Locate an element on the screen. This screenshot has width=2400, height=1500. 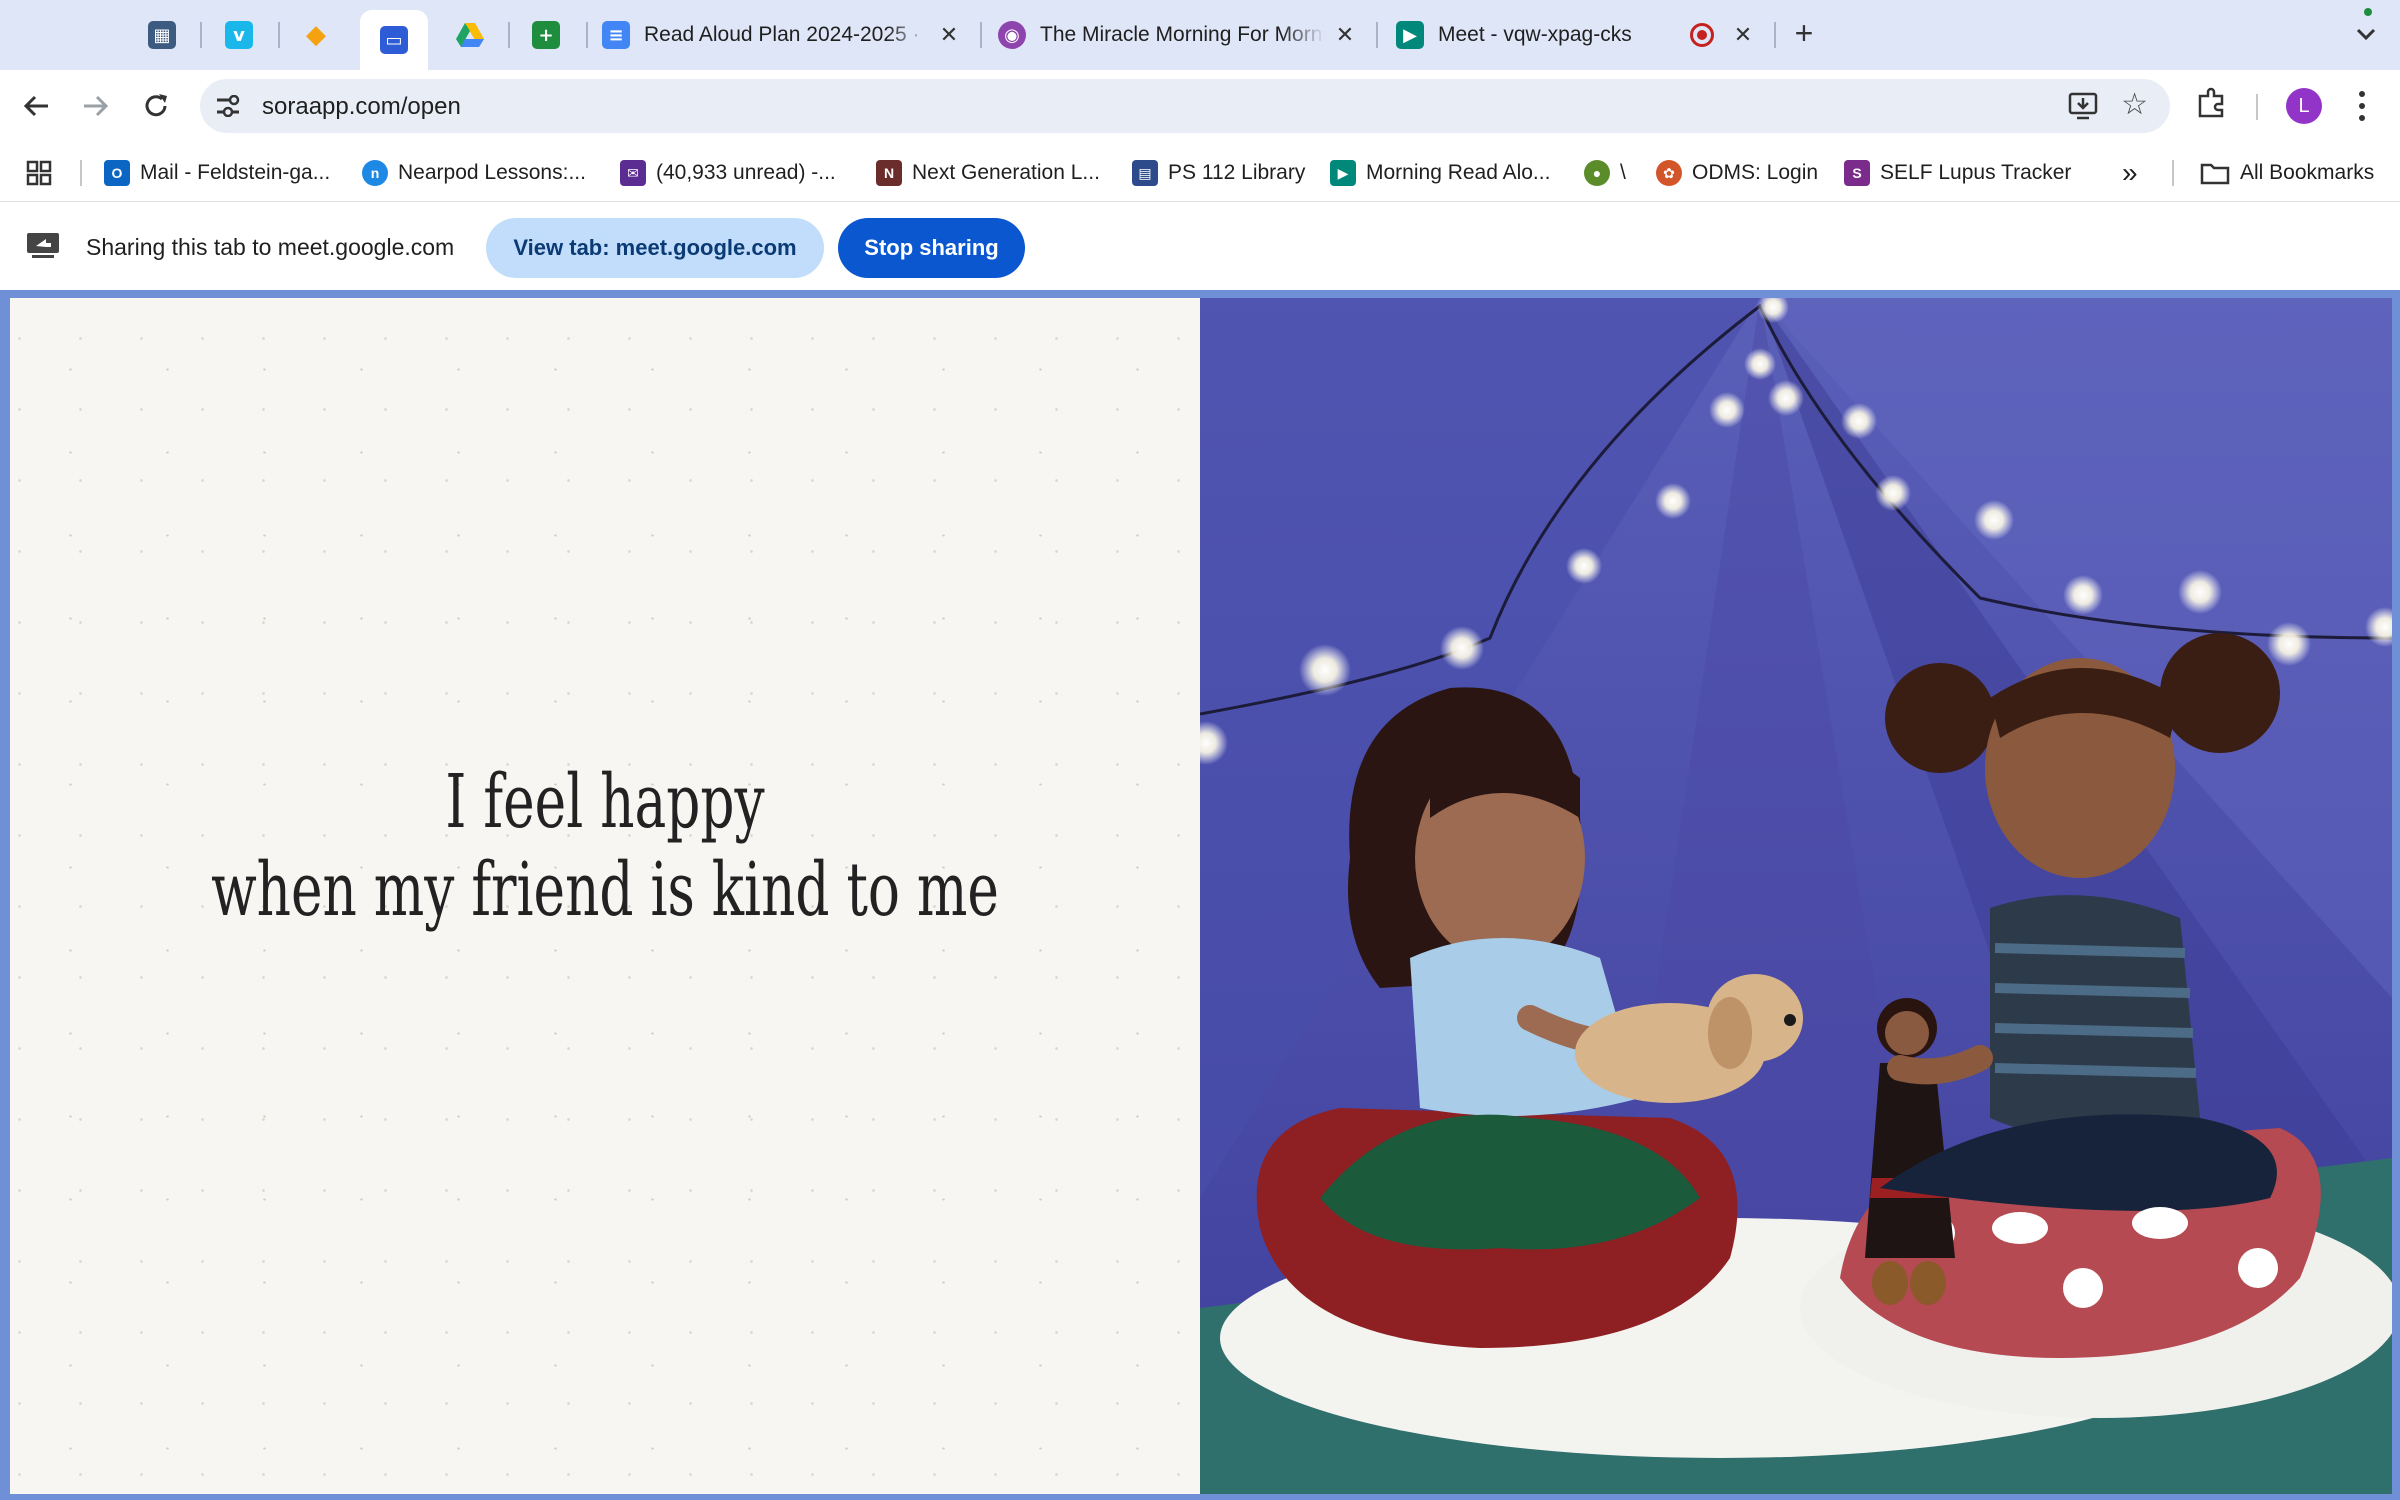
mail-icon: ✉ is located at coordinates (633, 173).